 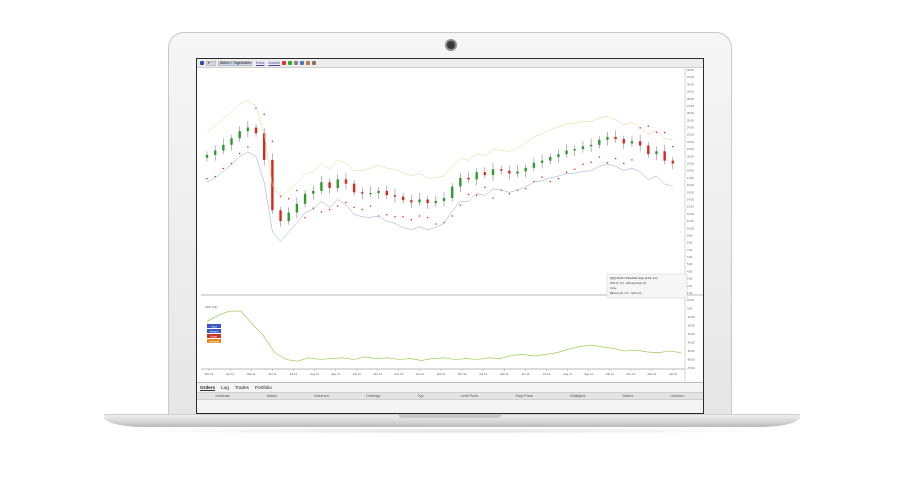 What do you see at coordinates (214, 331) in the screenshot?
I see `sell-button-label: Verkauf` at bounding box center [214, 331].